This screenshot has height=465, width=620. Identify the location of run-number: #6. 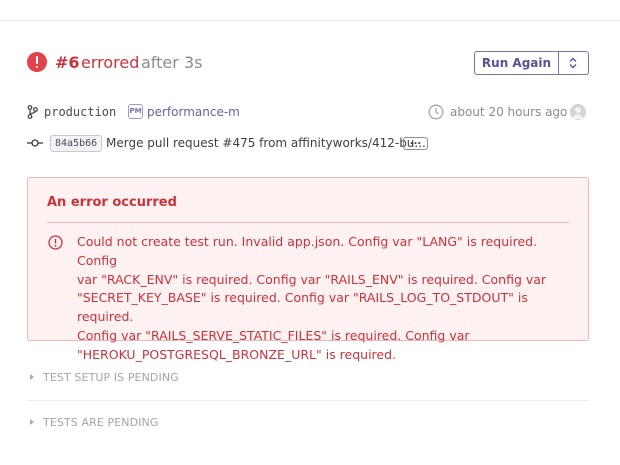
(67, 62).